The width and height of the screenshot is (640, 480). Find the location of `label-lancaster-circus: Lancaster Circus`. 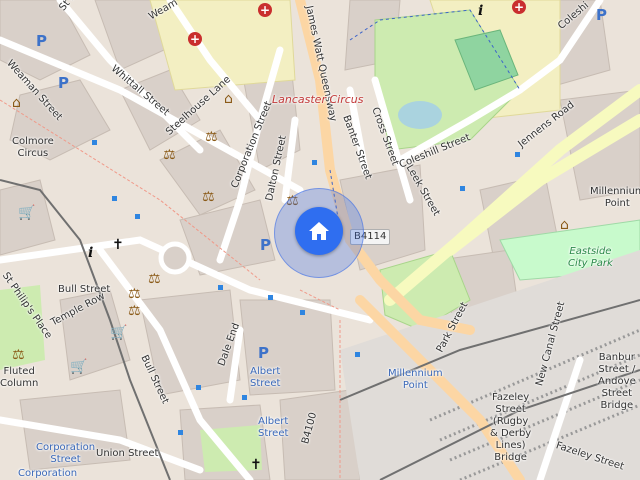

label-lancaster-circus: Lancaster Circus is located at coordinates (318, 99).